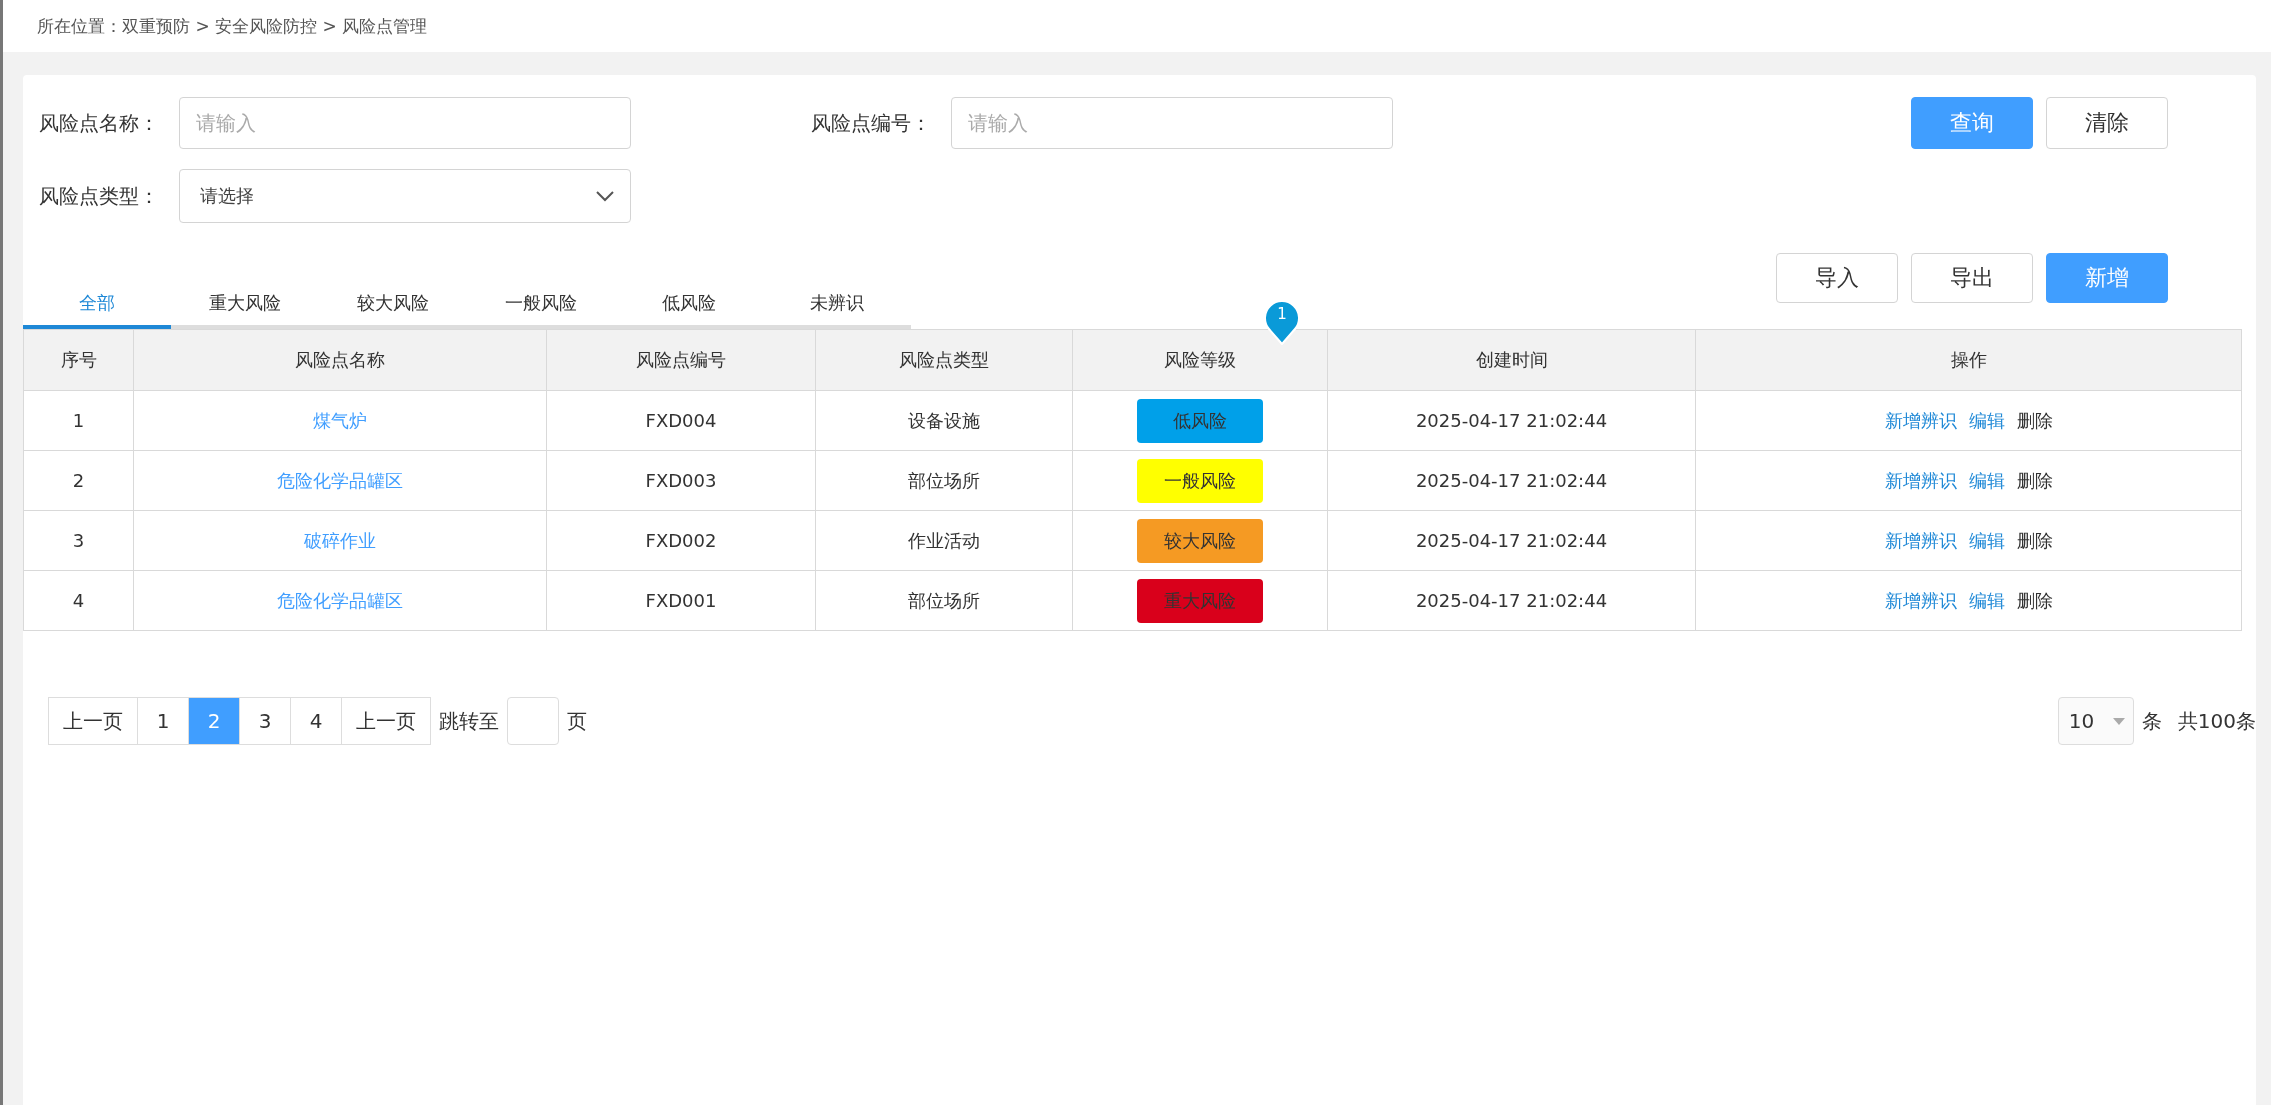 The height and width of the screenshot is (1105, 2271). I want to click on page-size-select: 10, so click(2095, 721).